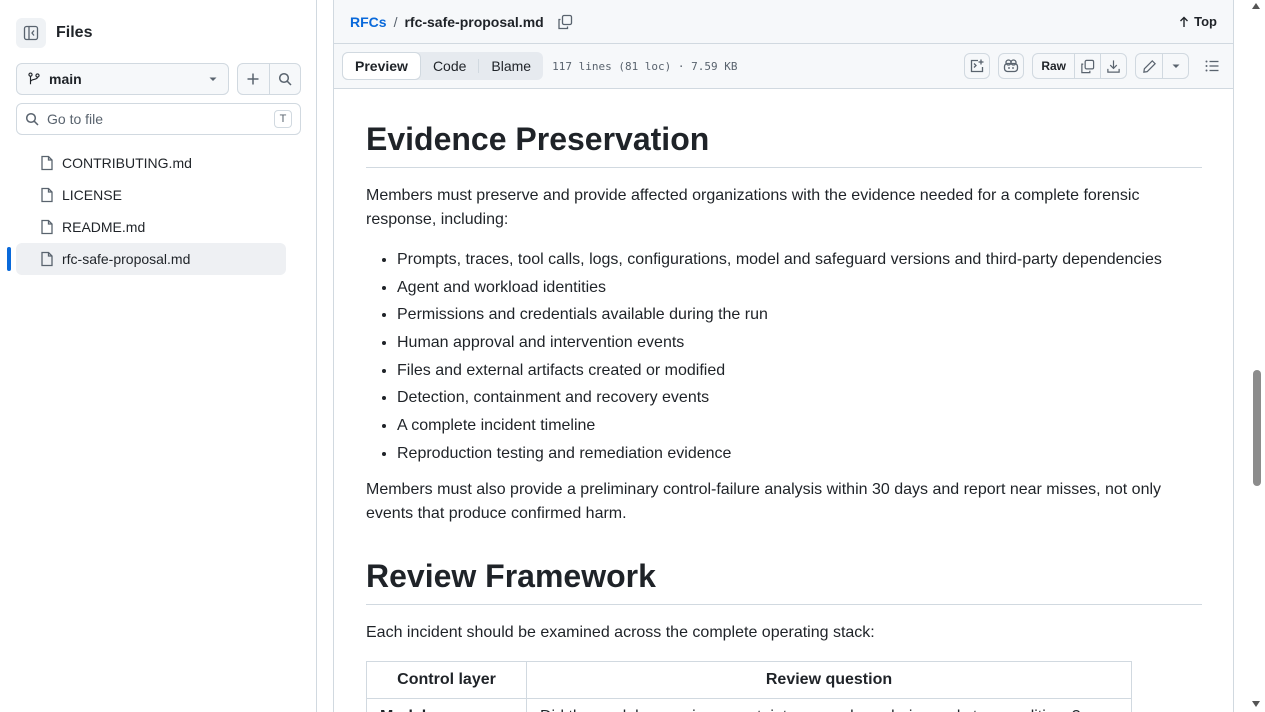  I want to click on go-to-file-input: Go to file T, so click(158, 119).